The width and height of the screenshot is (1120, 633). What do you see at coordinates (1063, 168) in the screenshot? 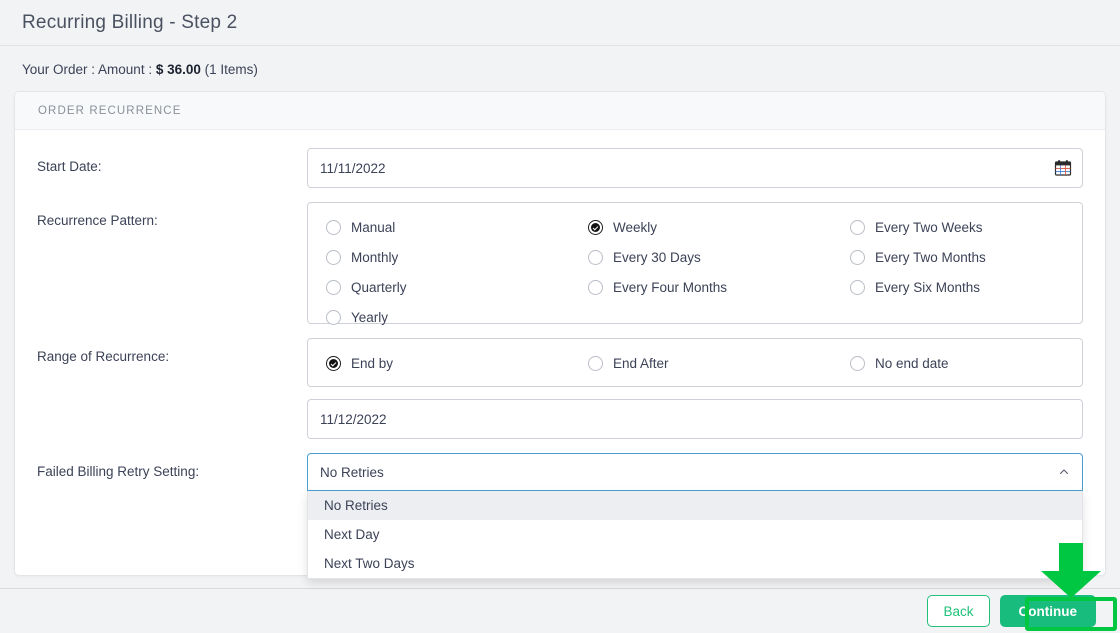
I see `calendar-icon` at bounding box center [1063, 168].